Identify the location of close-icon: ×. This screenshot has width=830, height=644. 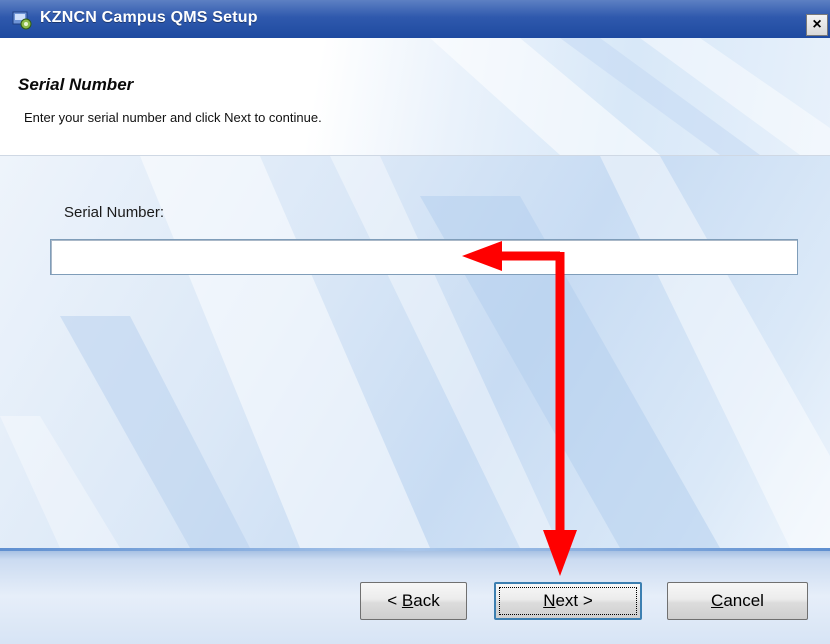
(817, 24).